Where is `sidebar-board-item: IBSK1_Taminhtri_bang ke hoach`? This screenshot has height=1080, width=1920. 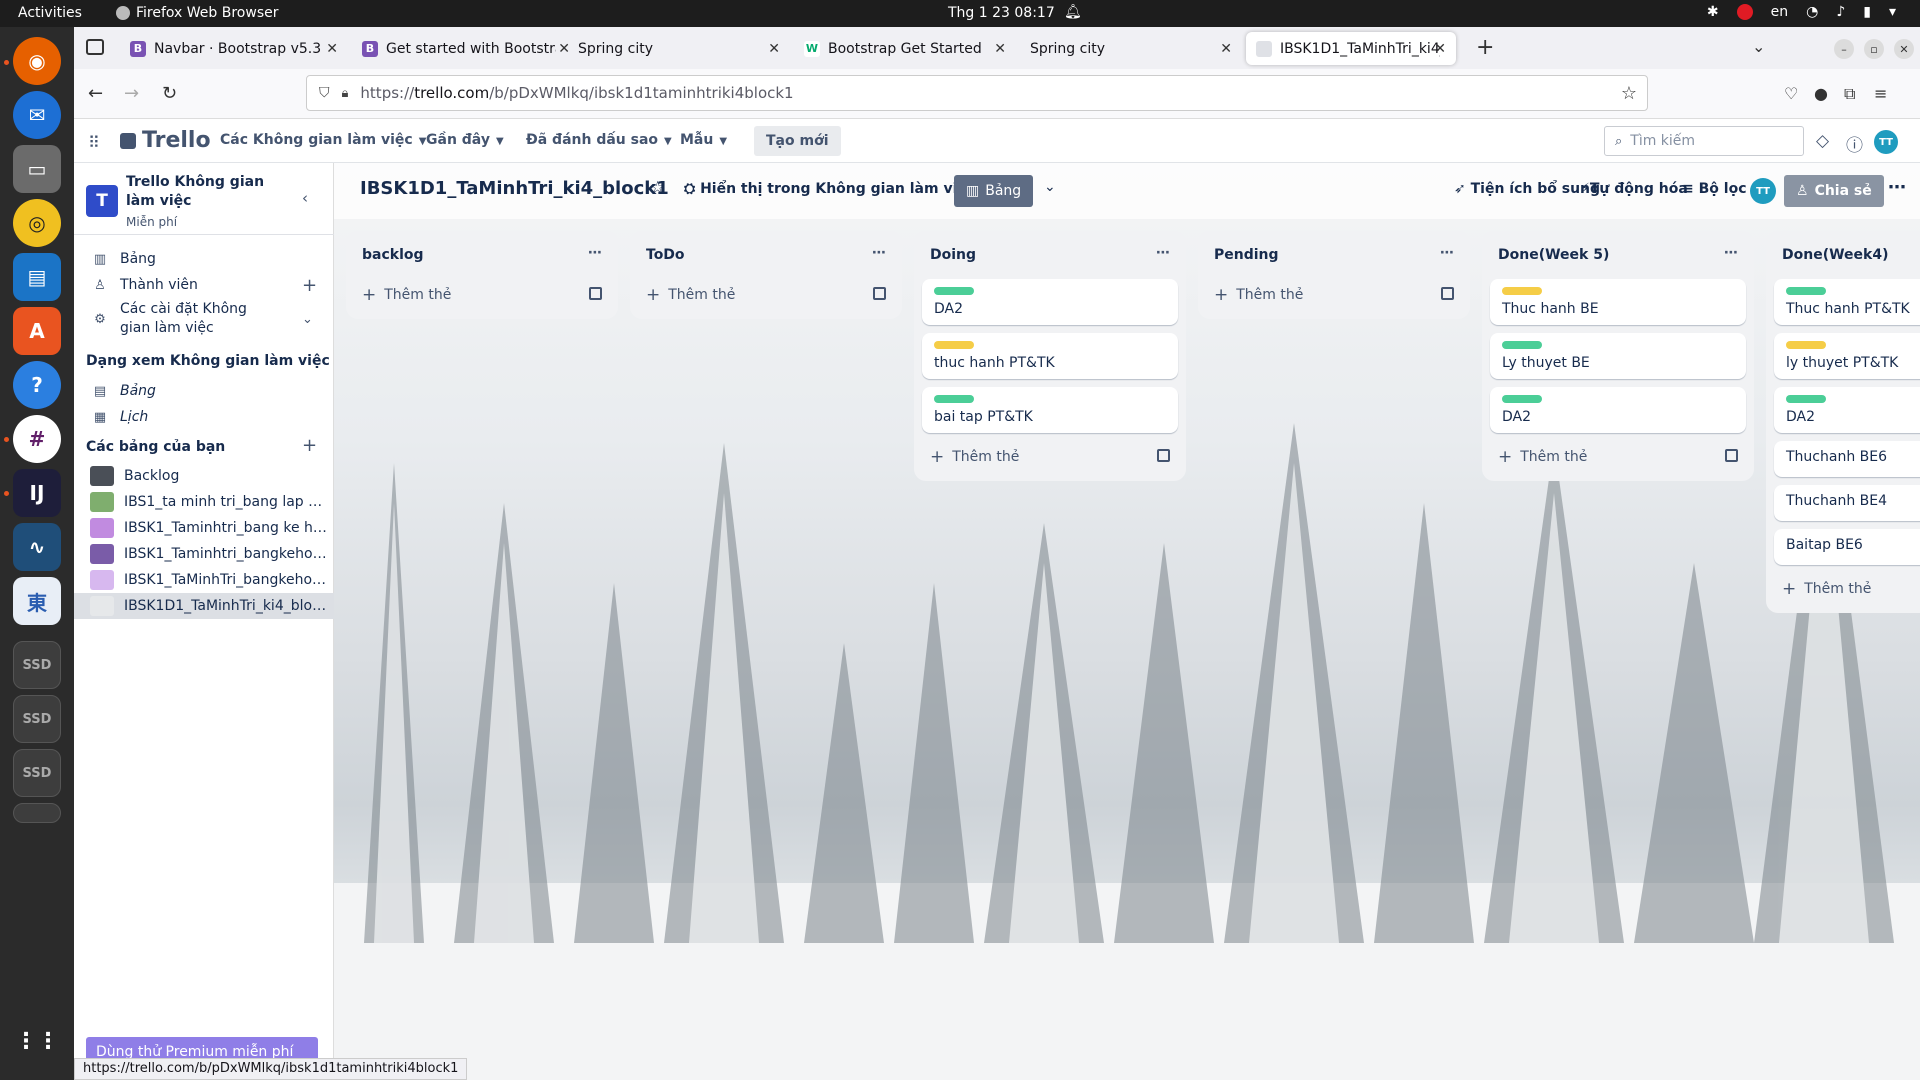
sidebar-board-item: IBSK1_Taminhtri_bang ke hoach is located at coordinates (204, 528).